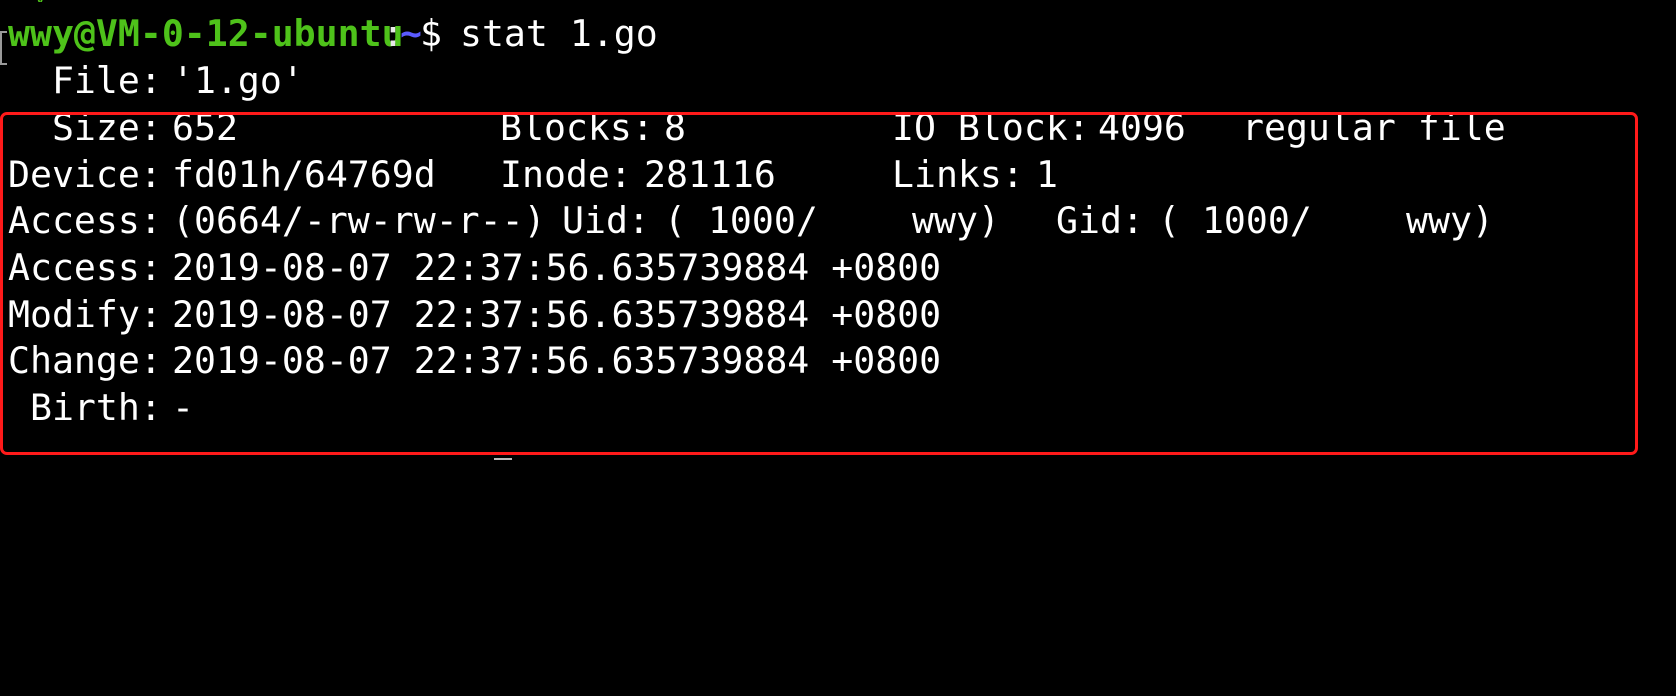 The height and width of the screenshot is (696, 1676). What do you see at coordinates (411, 33) in the screenshot?
I see `prompt-path: ~` at bounding box center [411, 33].